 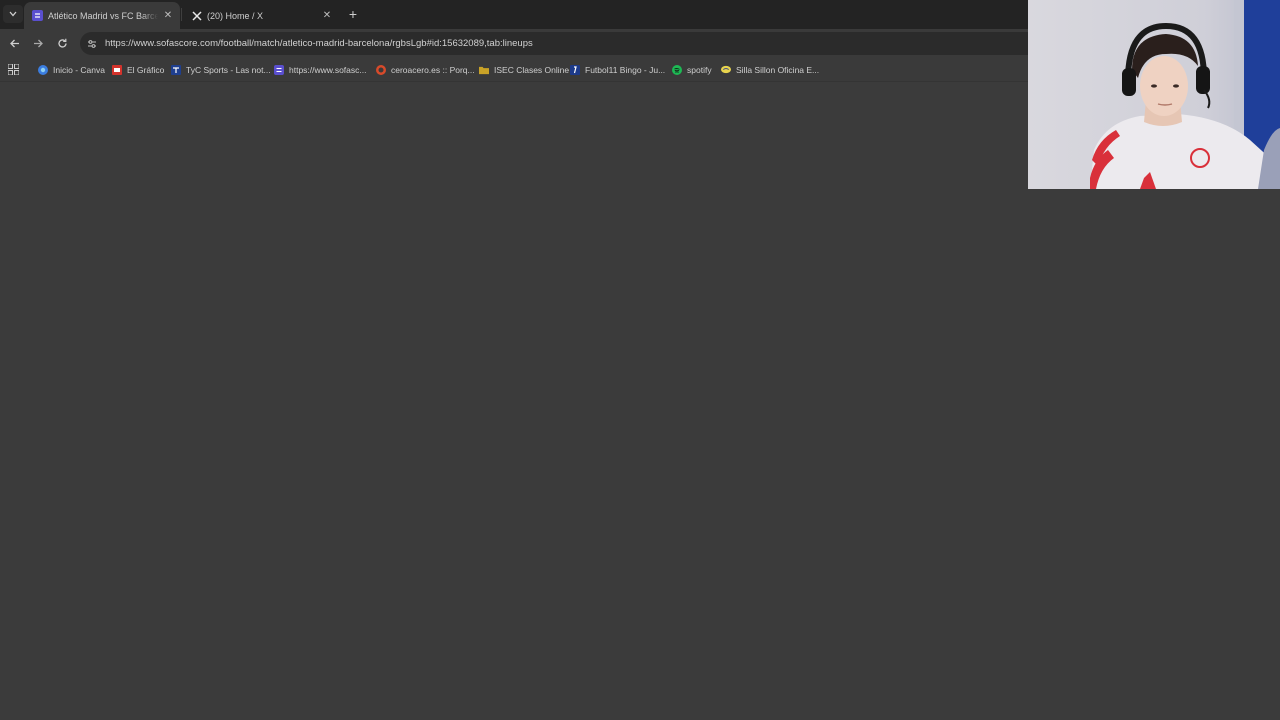 I want to click on arrow-left-icon, so click(x=14, y=43).